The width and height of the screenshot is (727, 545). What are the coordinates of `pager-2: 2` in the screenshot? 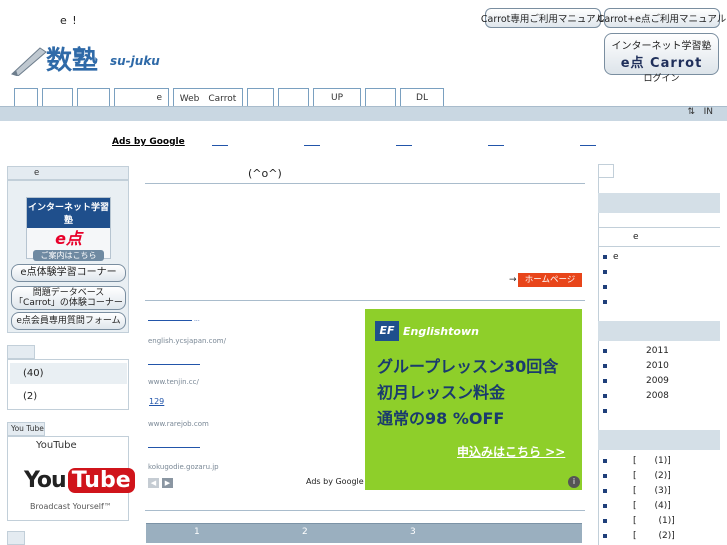 It's located at (305, 532).